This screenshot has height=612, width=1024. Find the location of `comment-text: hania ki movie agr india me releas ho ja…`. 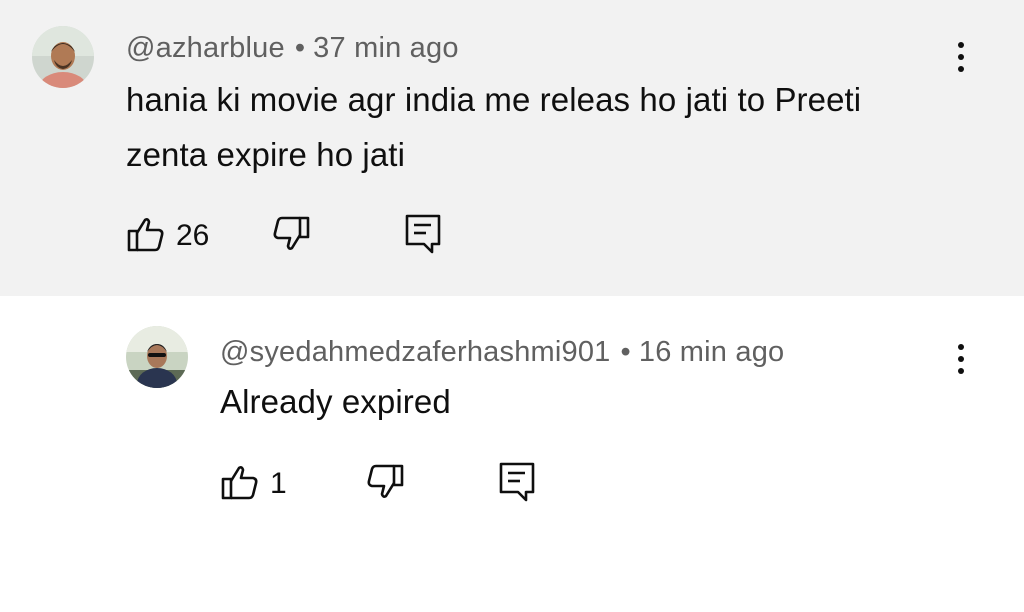

comment-text: hania ki movie agr india me releas ho ja… is located at coordinates (494, 127).